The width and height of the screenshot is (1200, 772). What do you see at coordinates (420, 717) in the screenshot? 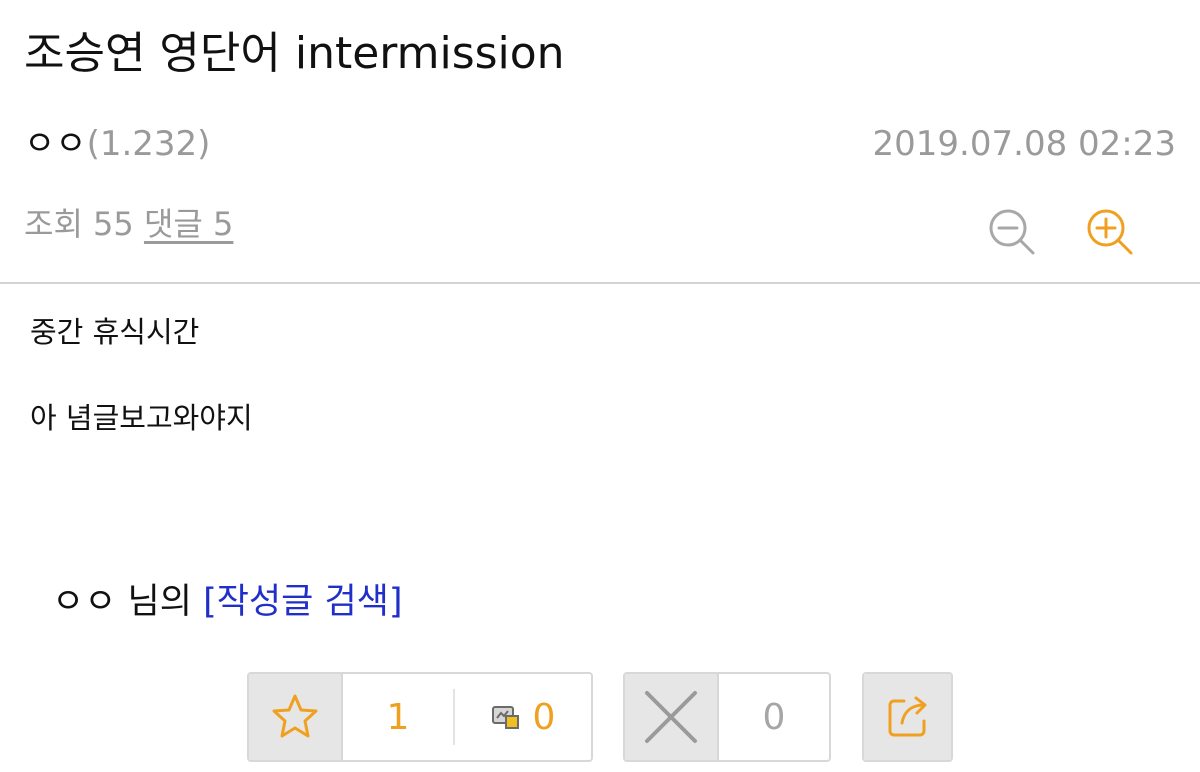
I see `recommend-group: 1 0` at bounding box center [420, 717].